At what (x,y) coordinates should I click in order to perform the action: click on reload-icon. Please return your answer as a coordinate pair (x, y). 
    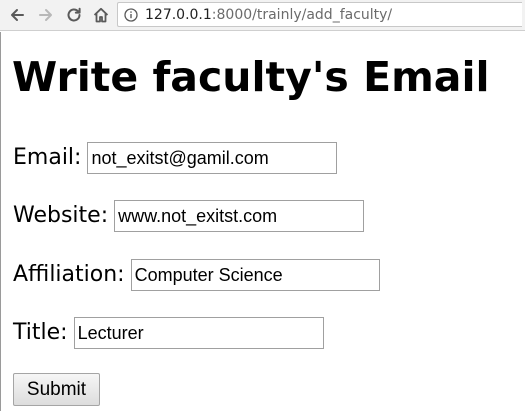
    Looking at the image, I should click on (74, 14).